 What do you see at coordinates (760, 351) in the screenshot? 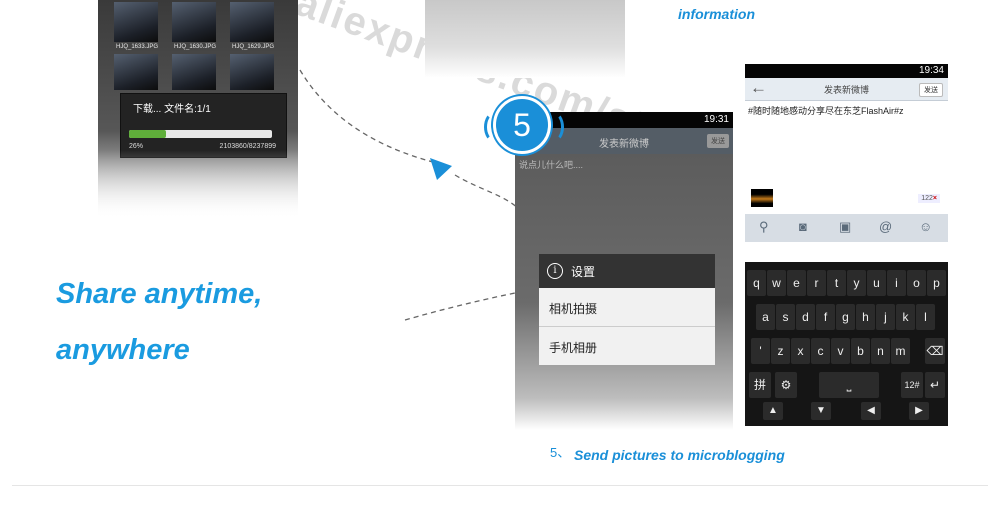
I see `key-apostrophe: '` at bounding box center [760, 351].